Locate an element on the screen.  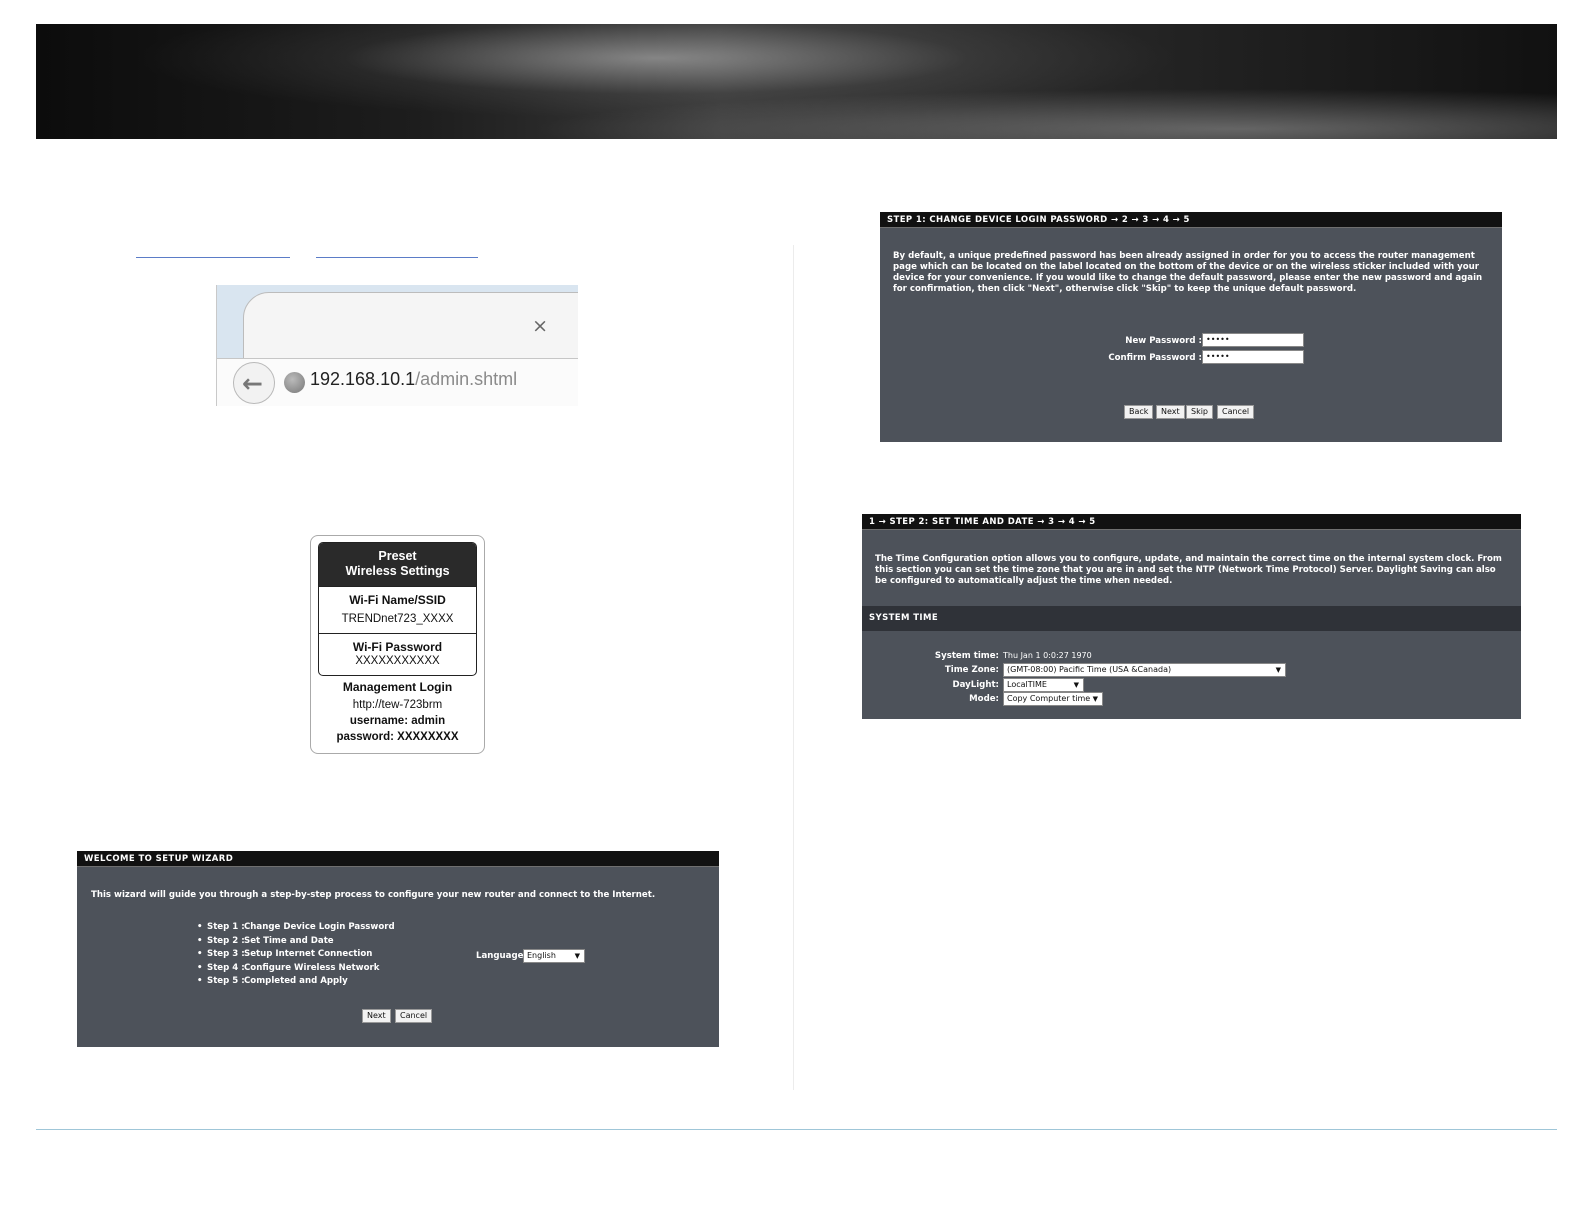
confirm-password-label: Confirm Password : is located at coordinates (1155, 358).